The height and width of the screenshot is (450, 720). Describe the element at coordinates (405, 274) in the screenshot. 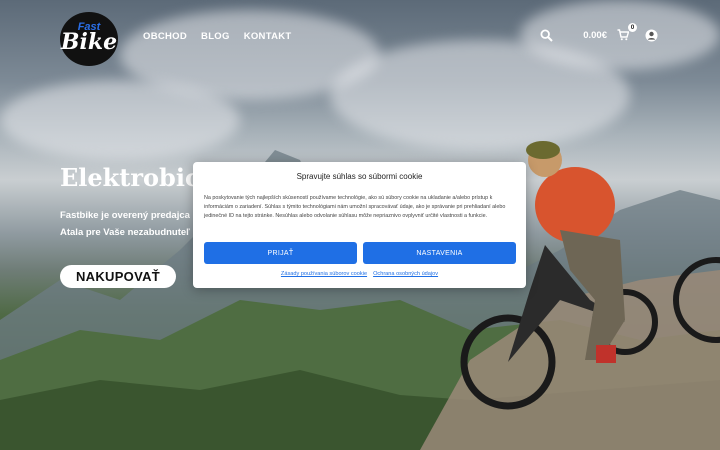

I see `privacy-policy-link: Ochrana osobných údajov` at that location.